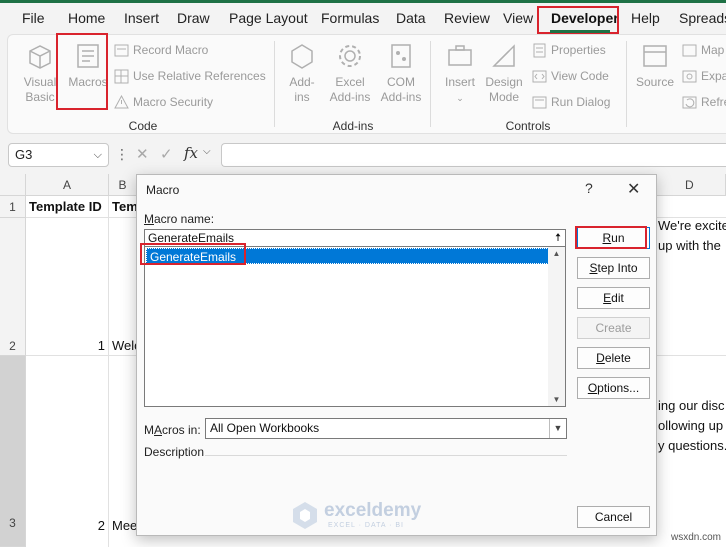 The image size is (726, 547). What do you see at coordinates (366, 525) in the screenshot?
I see `watermark-subtitle: EXCEL · DATA · BI` at bounding box center [366, 525].